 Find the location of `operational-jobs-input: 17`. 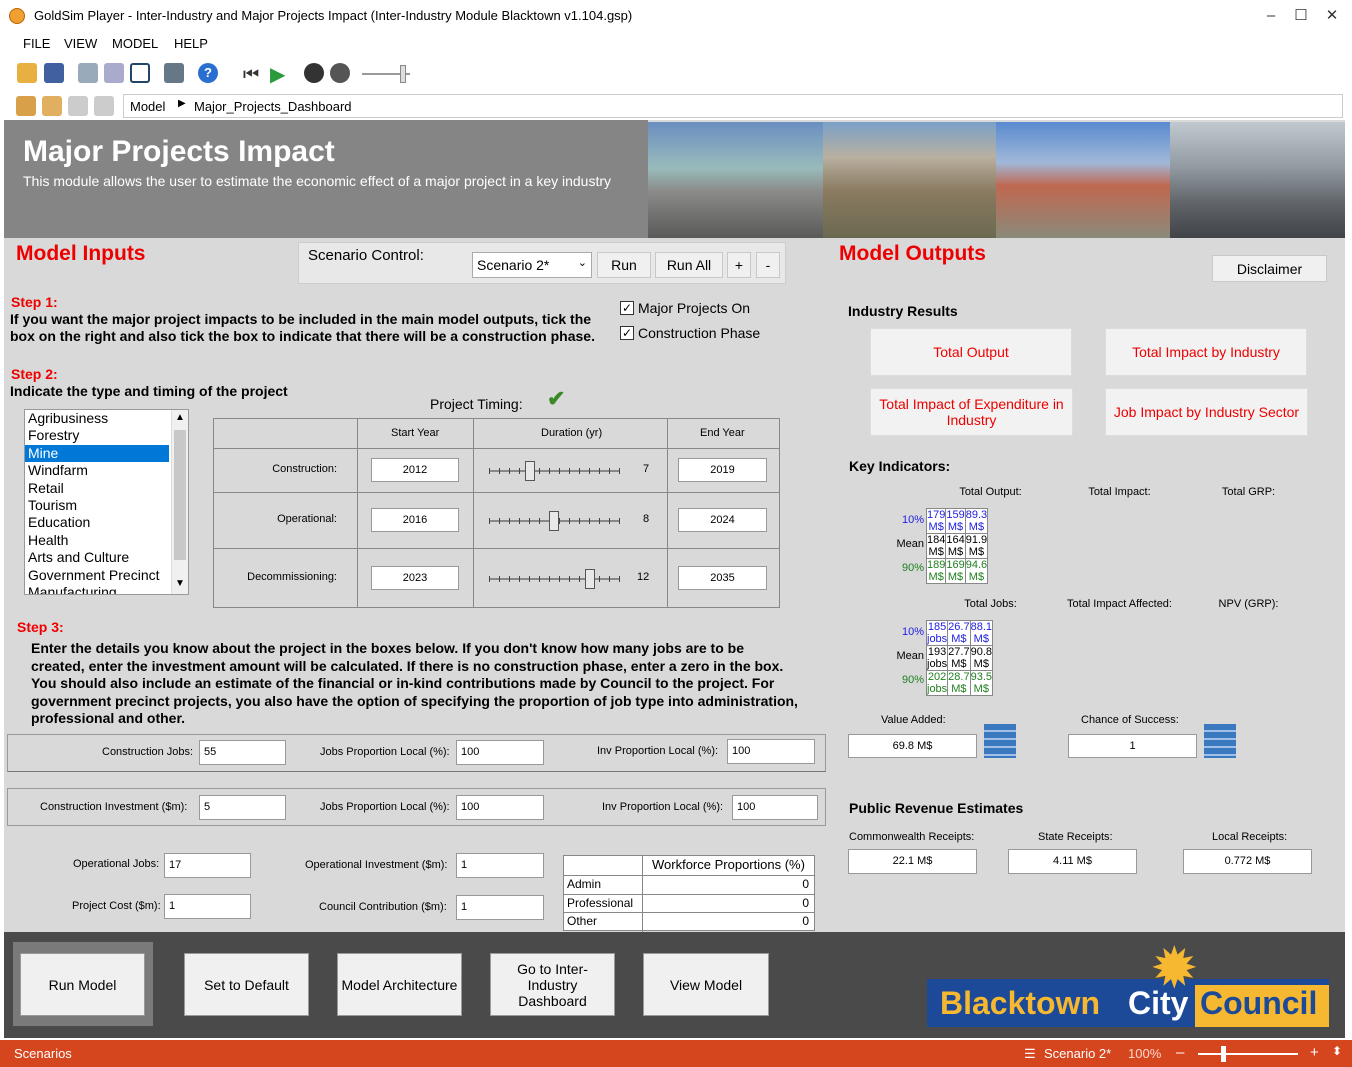

operational-jobs-input: 17 is located at coordinates (207, 865).